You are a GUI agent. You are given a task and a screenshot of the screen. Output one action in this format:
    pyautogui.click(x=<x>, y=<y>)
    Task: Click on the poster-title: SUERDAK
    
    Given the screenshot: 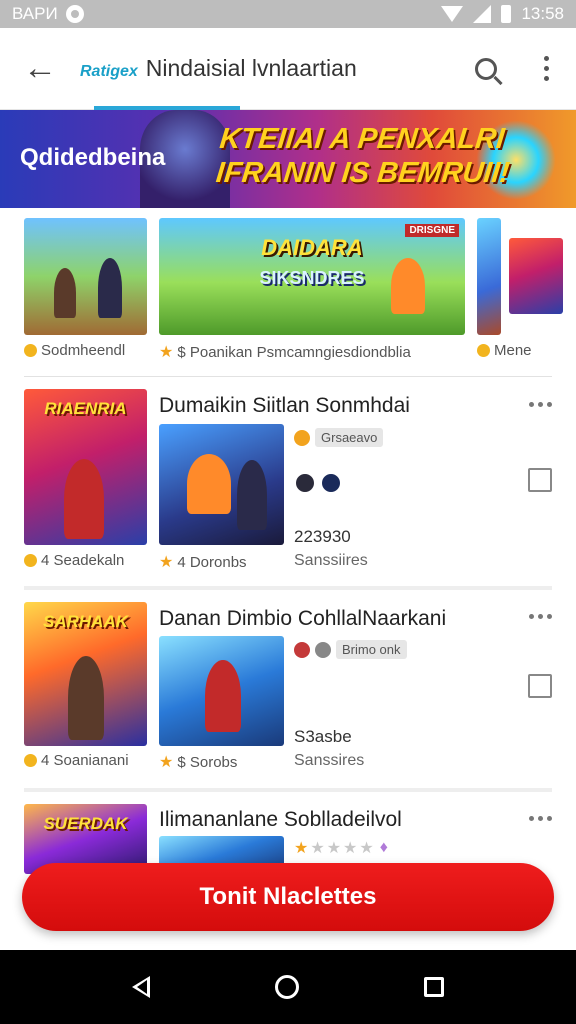 What is the action you would take?
    pyautogui.click(x=85, y=823)
    